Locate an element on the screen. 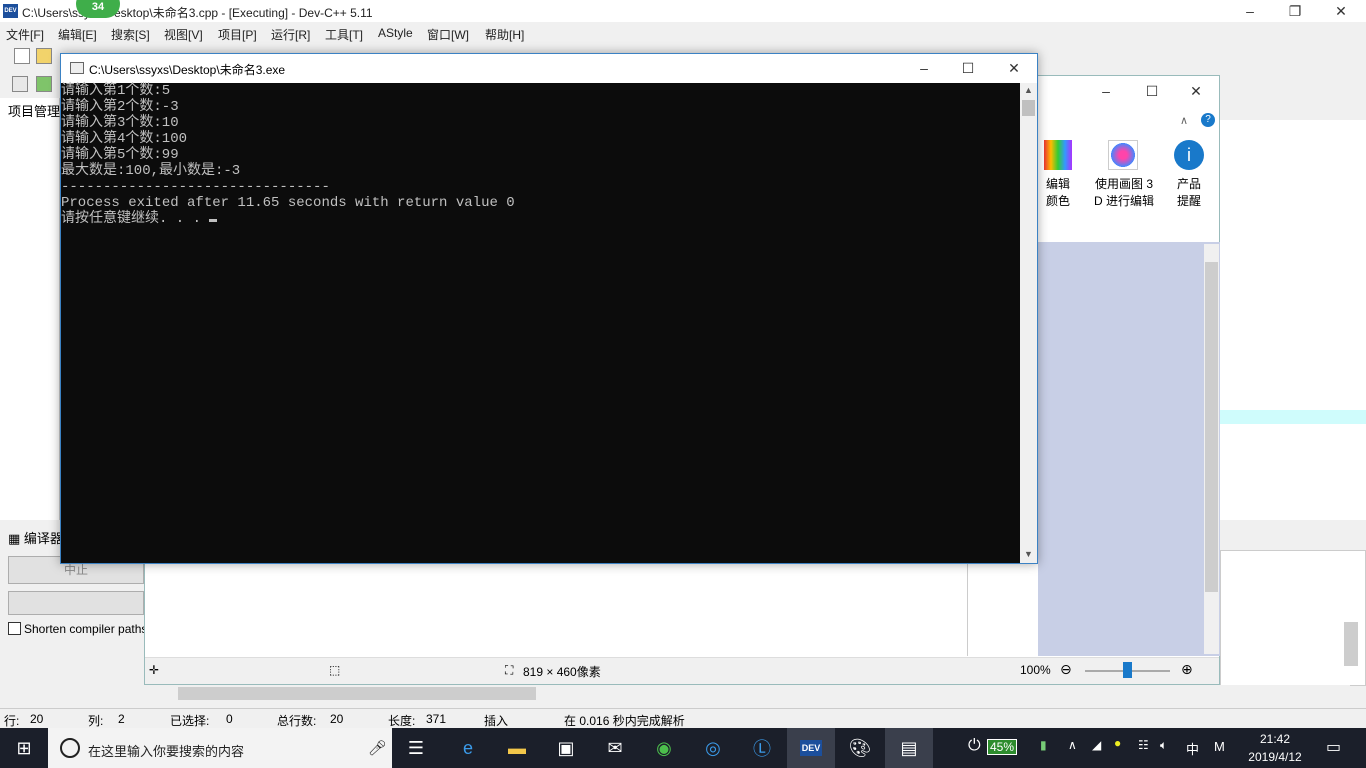 The image size is (1366, 768). status-col: 2 is located at coordinates (121, 719).